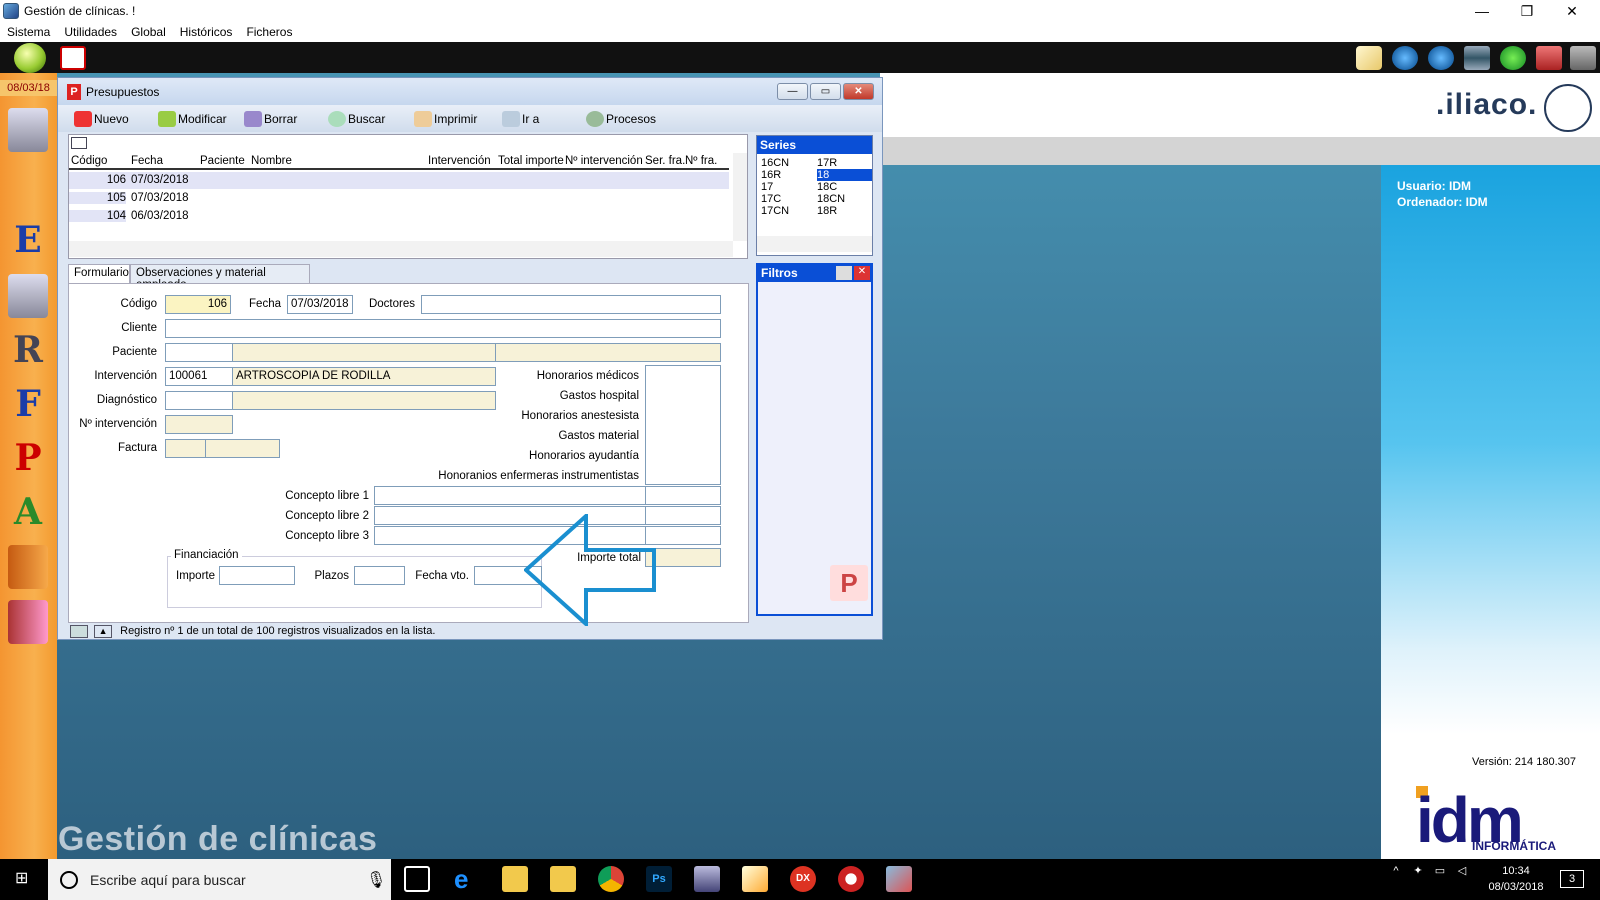 The width and height of the screenshot is (1600, 900). I want to click on series-item: 16R, so click(775, 175).